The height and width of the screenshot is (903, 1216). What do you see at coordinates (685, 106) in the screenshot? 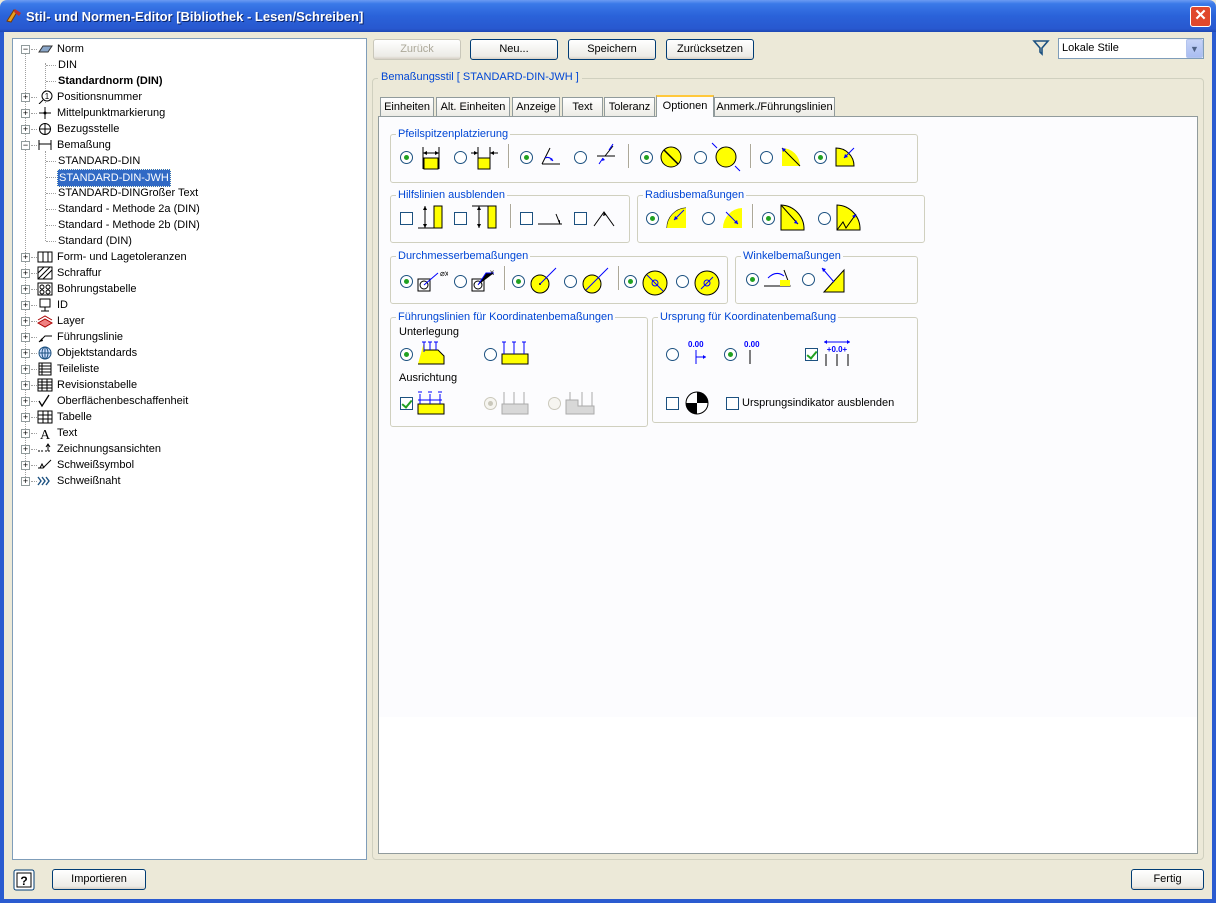
I see `tab-optionen: Optionen` at bounding box center [685, 106].